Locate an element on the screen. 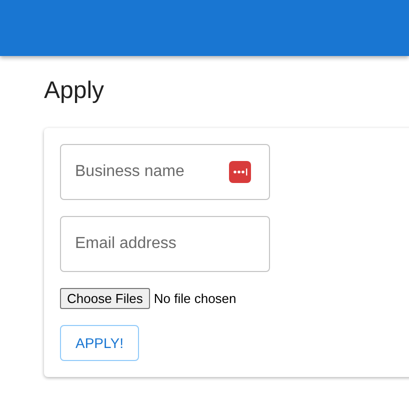 This screenshot has width=409, height=418. input-field: Business name is located at coordinates (165, 172).